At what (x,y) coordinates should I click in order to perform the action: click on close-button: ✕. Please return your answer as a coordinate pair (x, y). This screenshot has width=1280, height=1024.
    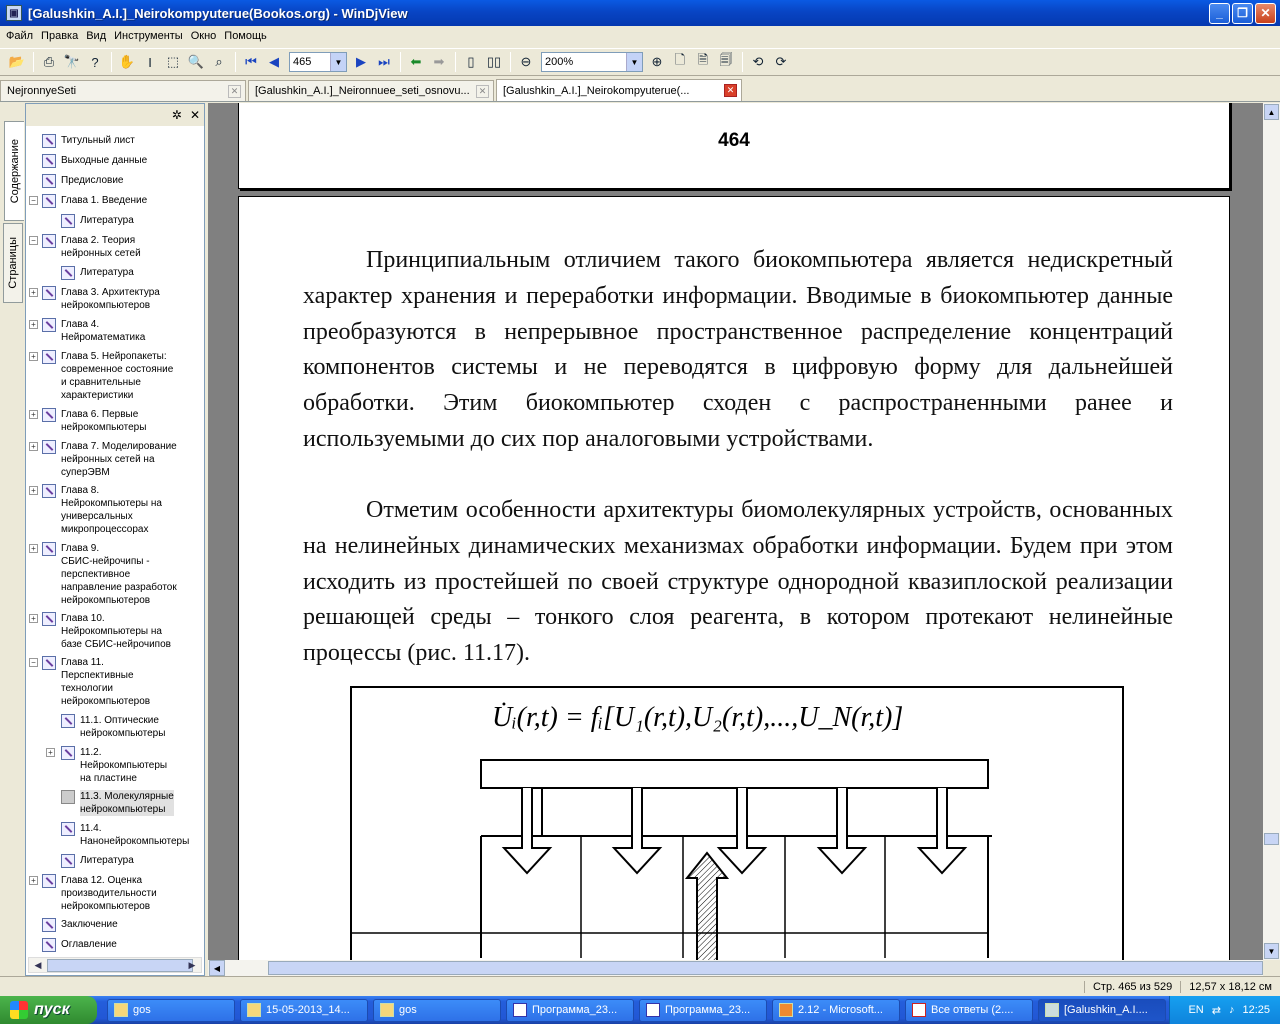
    Looking at the image, I should click on (1265, 13).